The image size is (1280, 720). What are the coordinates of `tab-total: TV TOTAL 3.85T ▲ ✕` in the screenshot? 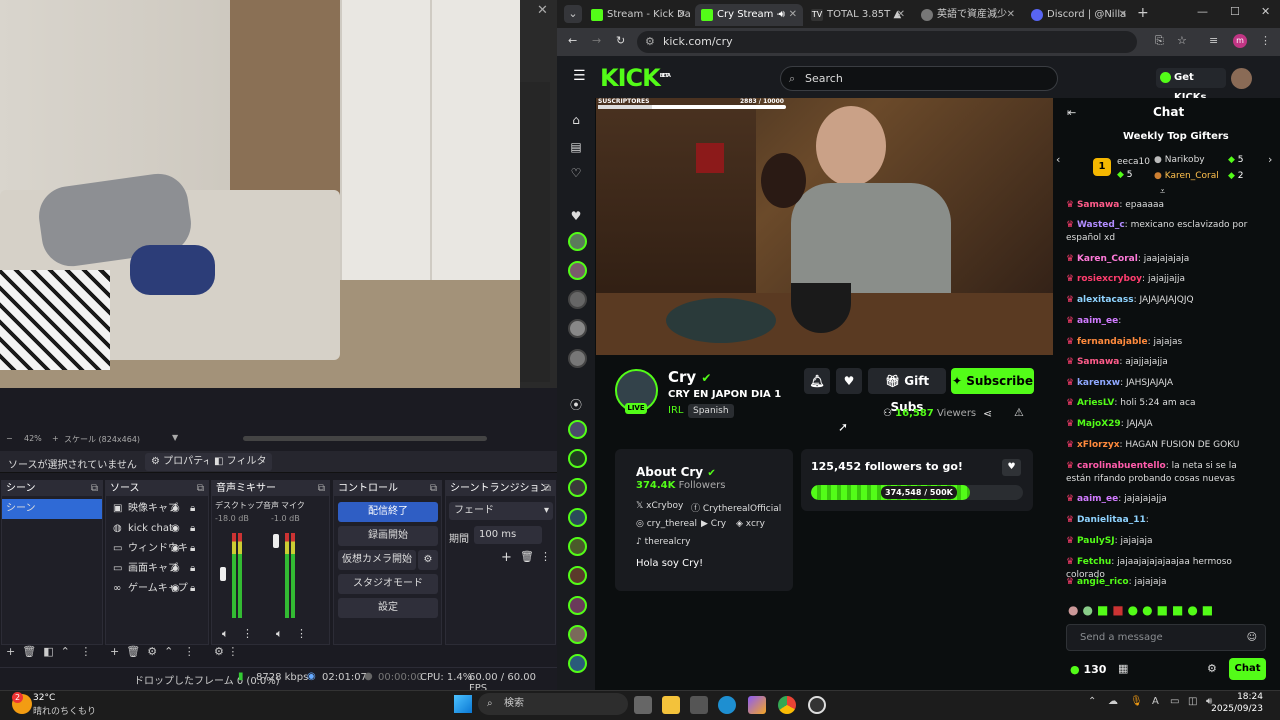 It's located at (858, 15).